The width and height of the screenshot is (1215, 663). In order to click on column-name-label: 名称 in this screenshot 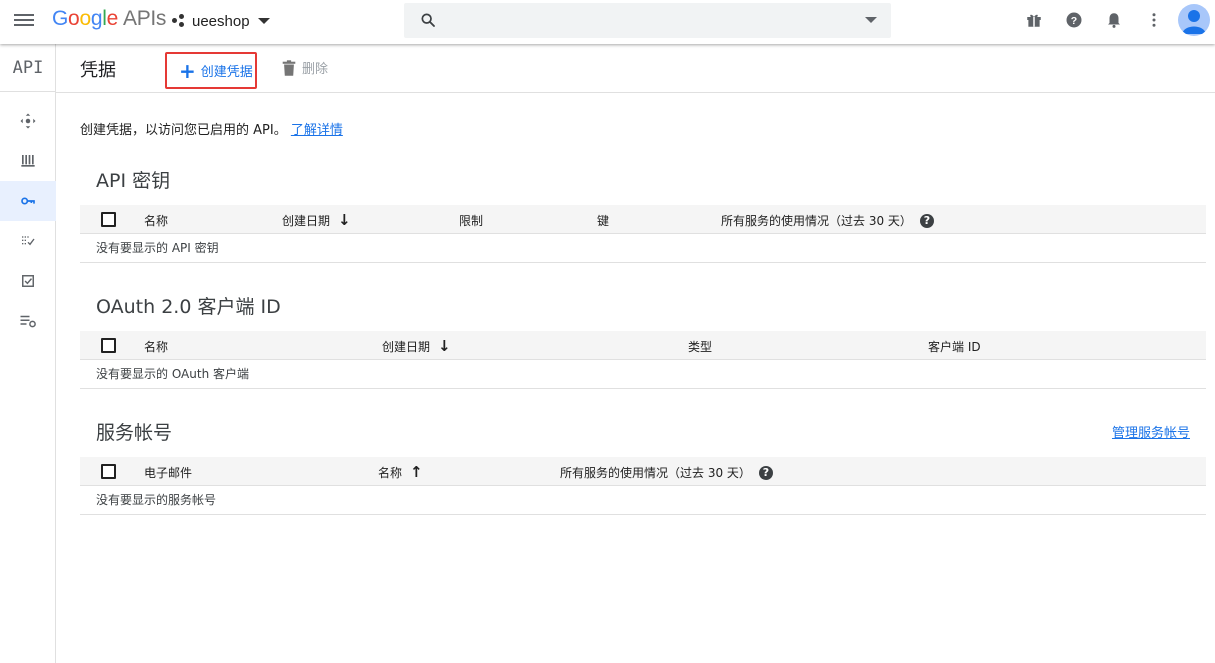, I will do `click(390, 473)`.